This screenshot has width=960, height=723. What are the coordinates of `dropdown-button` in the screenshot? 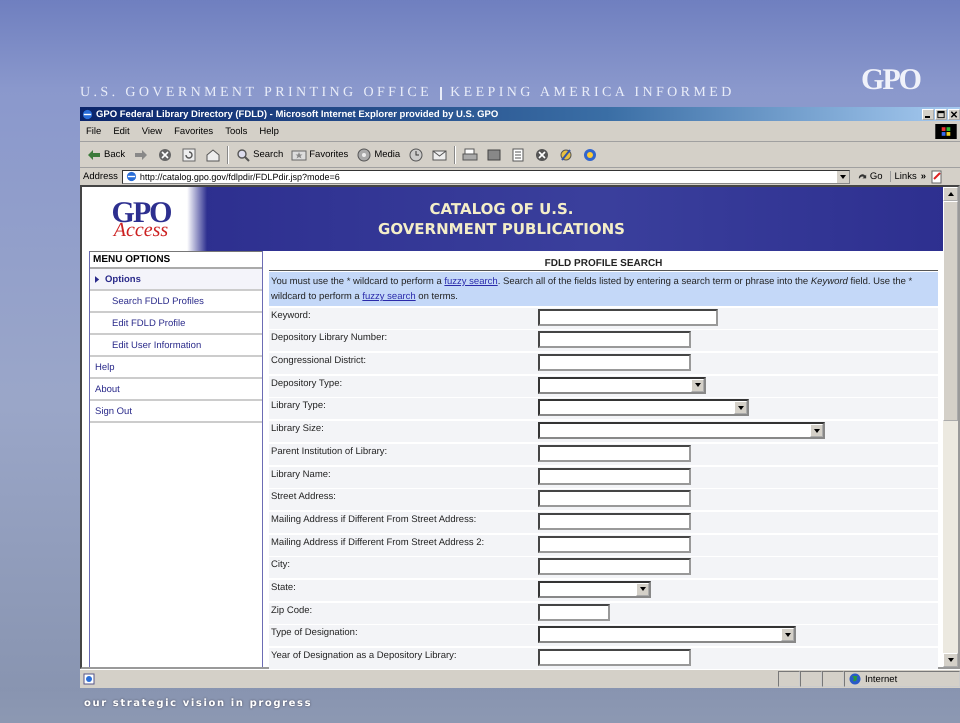 It's located at (842, 176).